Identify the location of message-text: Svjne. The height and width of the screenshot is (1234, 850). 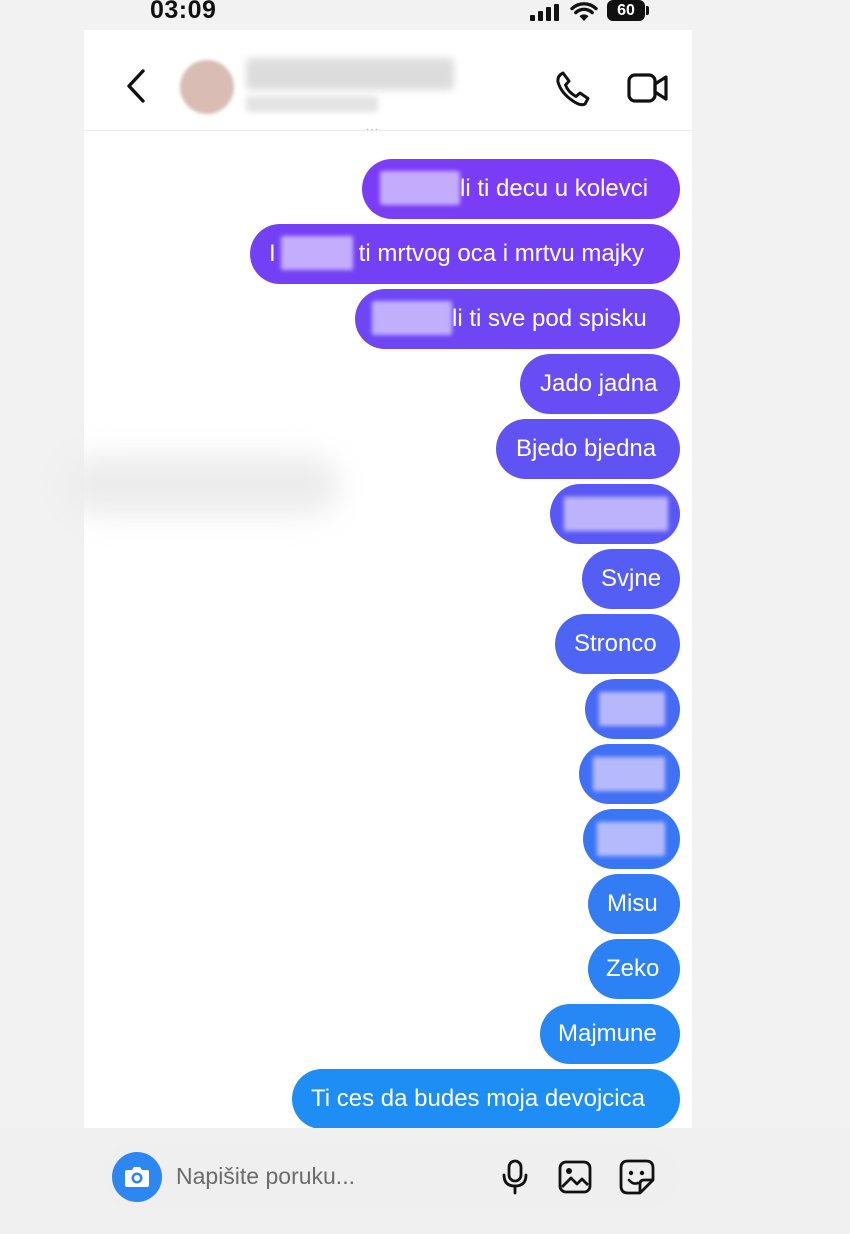
(631, 578).